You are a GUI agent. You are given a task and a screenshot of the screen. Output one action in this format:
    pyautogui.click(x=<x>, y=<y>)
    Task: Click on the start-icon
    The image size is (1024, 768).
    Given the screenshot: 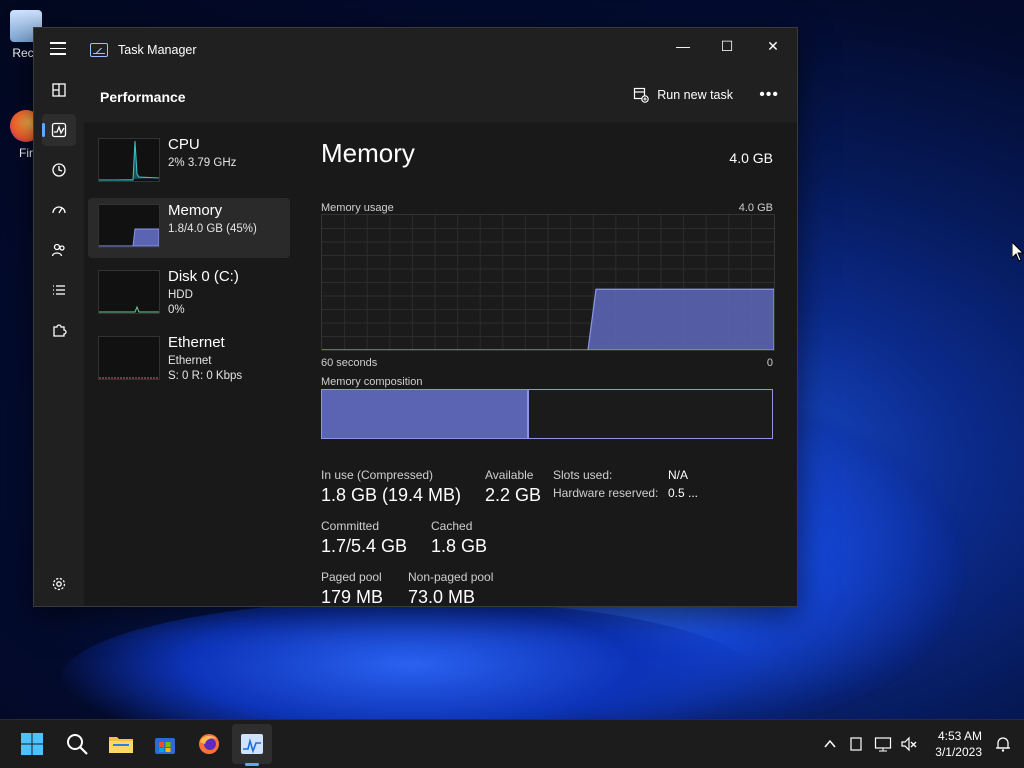 What is the action you would take?
    pyautogui.click(x=32, y=744)
    